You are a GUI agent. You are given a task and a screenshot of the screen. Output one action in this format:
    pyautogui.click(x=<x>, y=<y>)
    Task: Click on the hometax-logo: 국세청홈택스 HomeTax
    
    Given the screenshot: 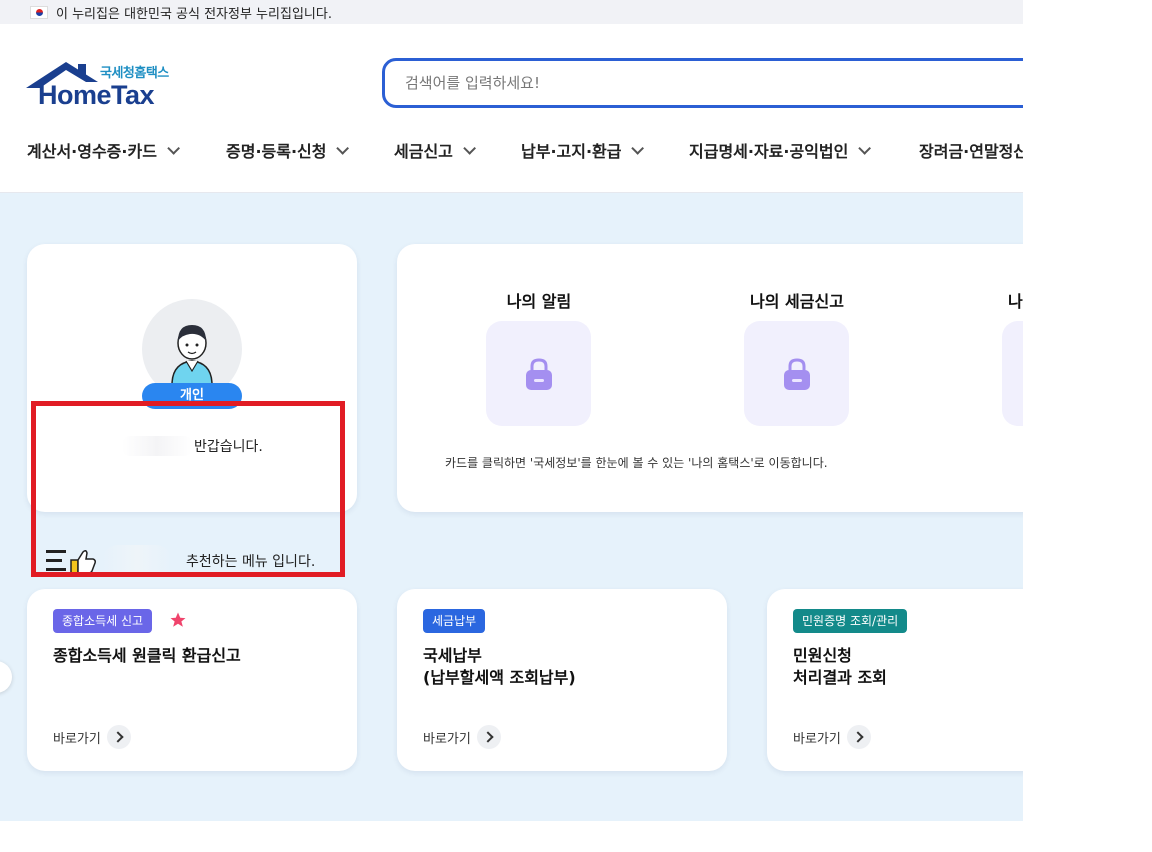 What is the action you would take?
    pyautogui.click(x=106, y=85)
    